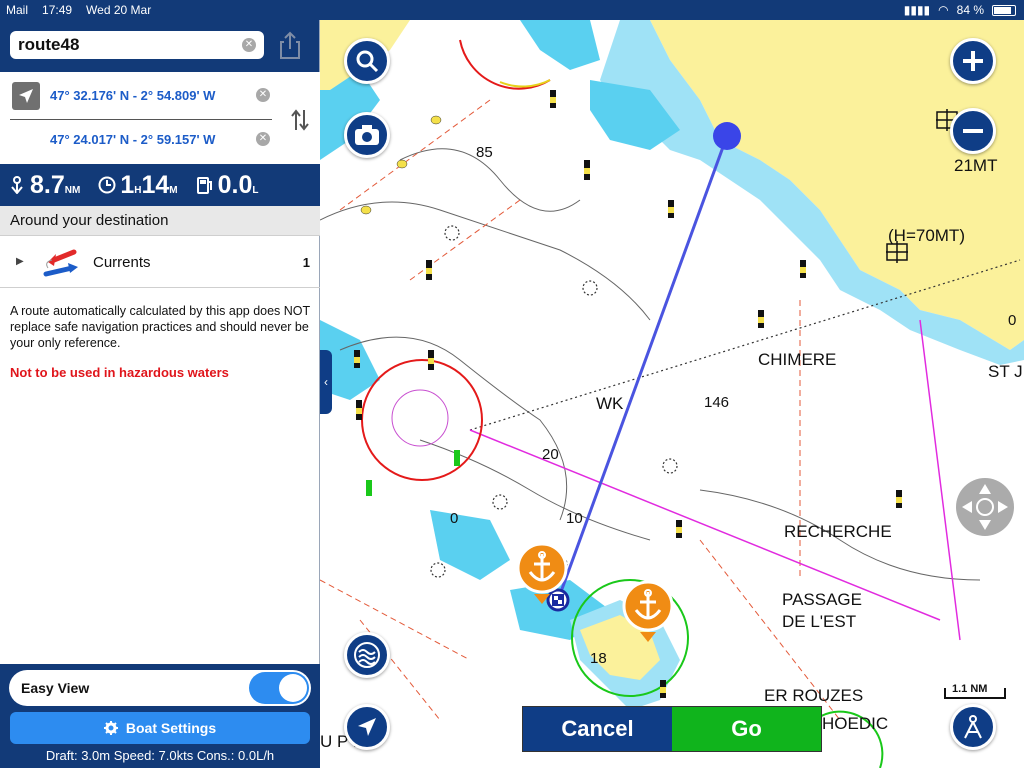 The width and height of the screenshot is (1024, 768). What do you see at coordinates (970, 689) in the screenshot?
I see `scale-label: 1.1 NM` at bounding box center [970, 689].